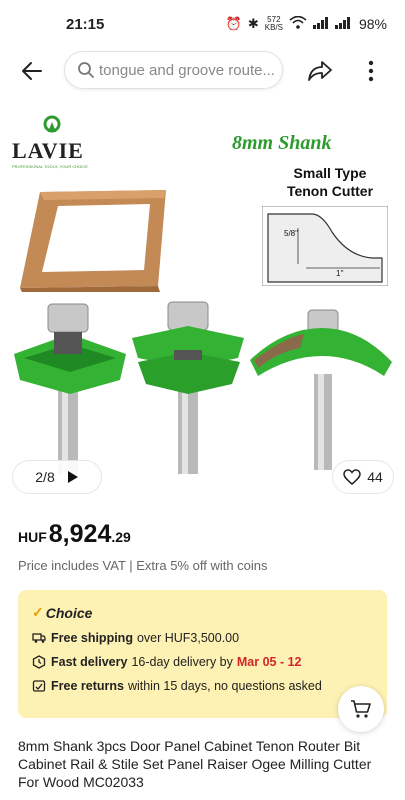  What do you see at coordinates (224, 686) in the screenshot?
I see `free-returns-text: within 15 days, no questions asked` at bounding box center [224, 686].